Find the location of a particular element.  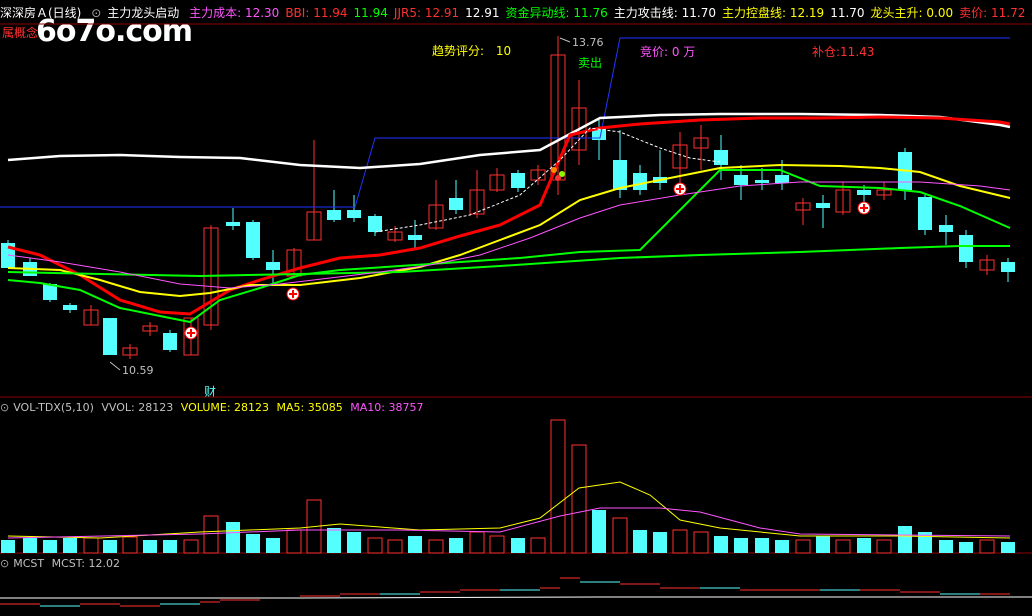

ma-white-line is located at coordinates (509, 141).